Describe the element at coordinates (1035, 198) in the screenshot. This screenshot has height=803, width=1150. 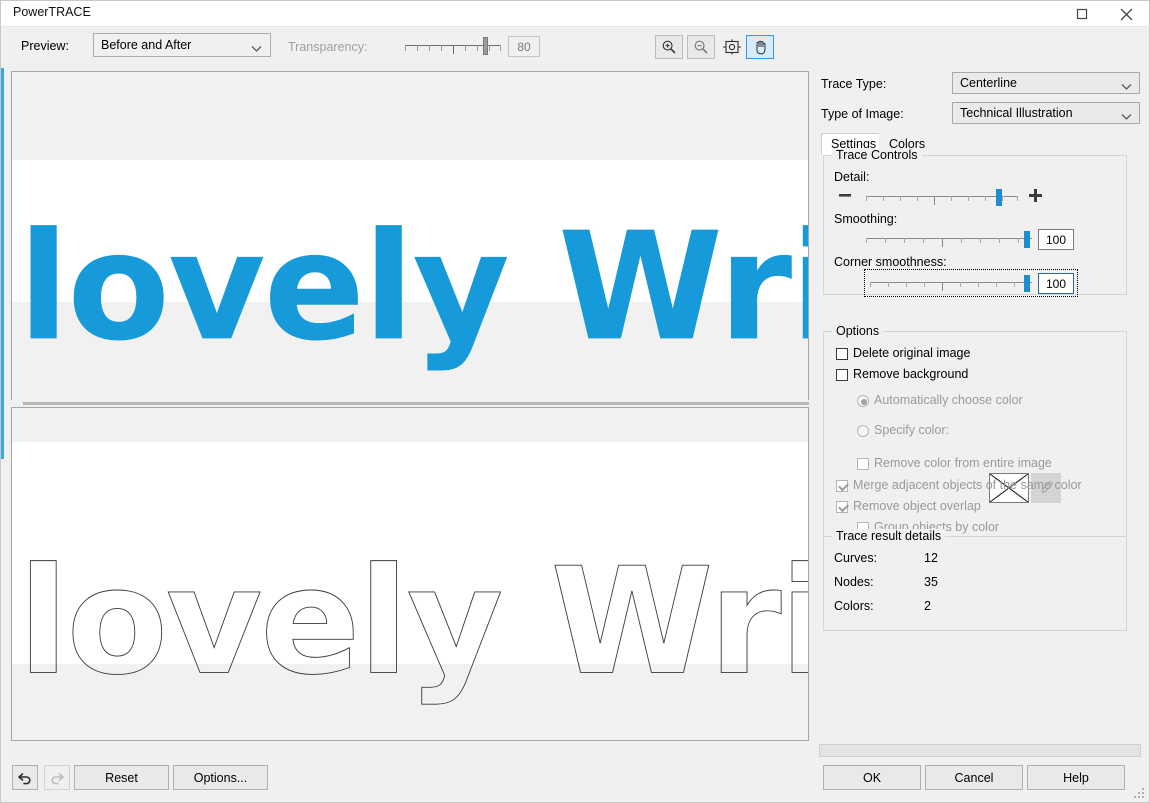
I see `plus-icon` at that location.